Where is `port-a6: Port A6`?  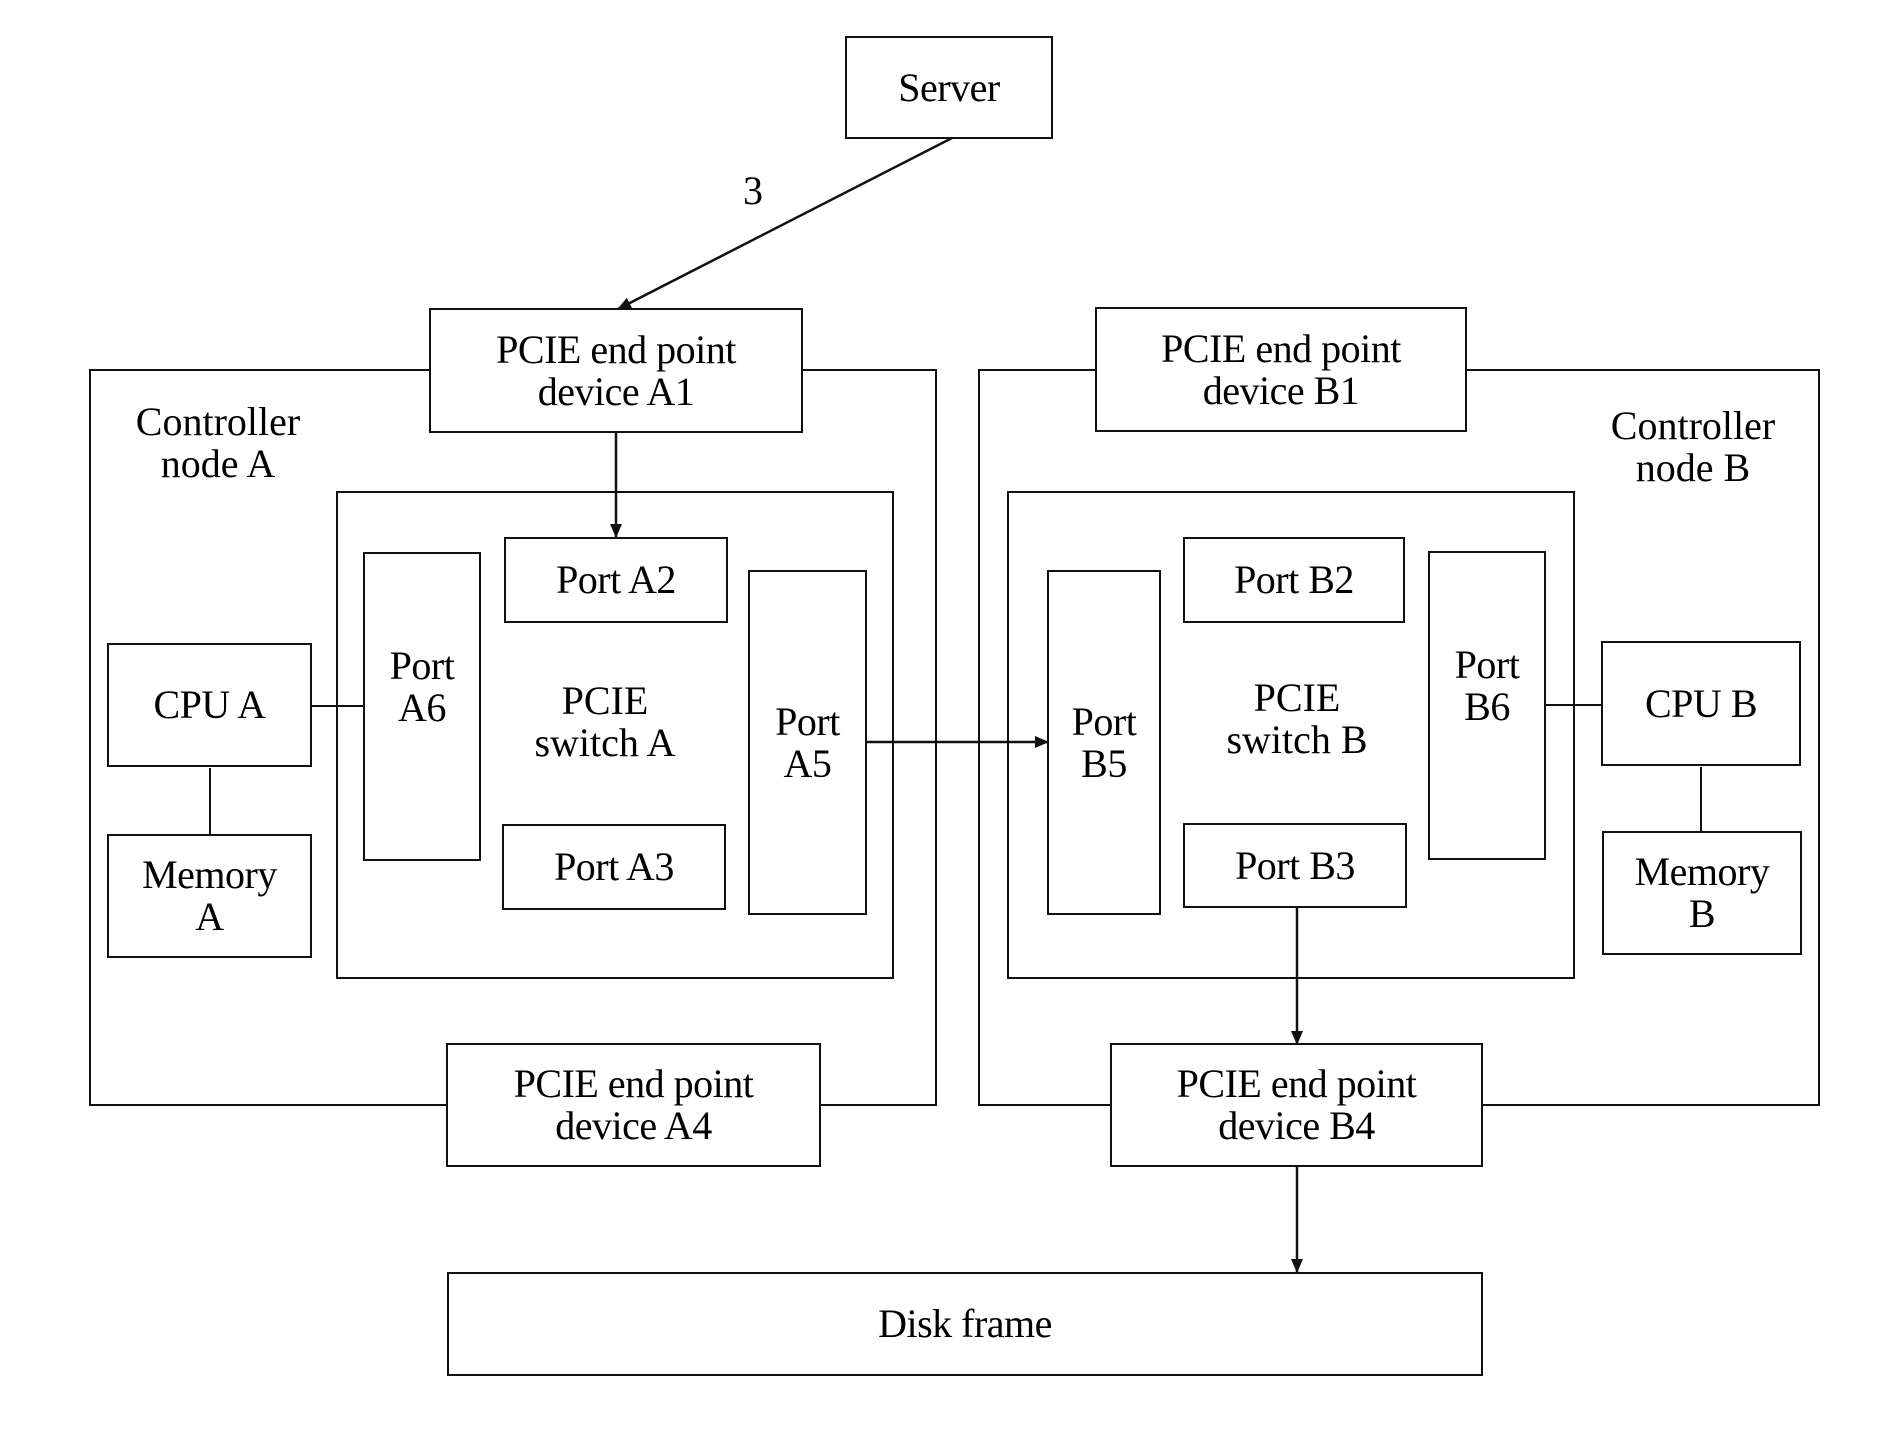 port-a6: Port A6 is located at coordinates (422, 706).